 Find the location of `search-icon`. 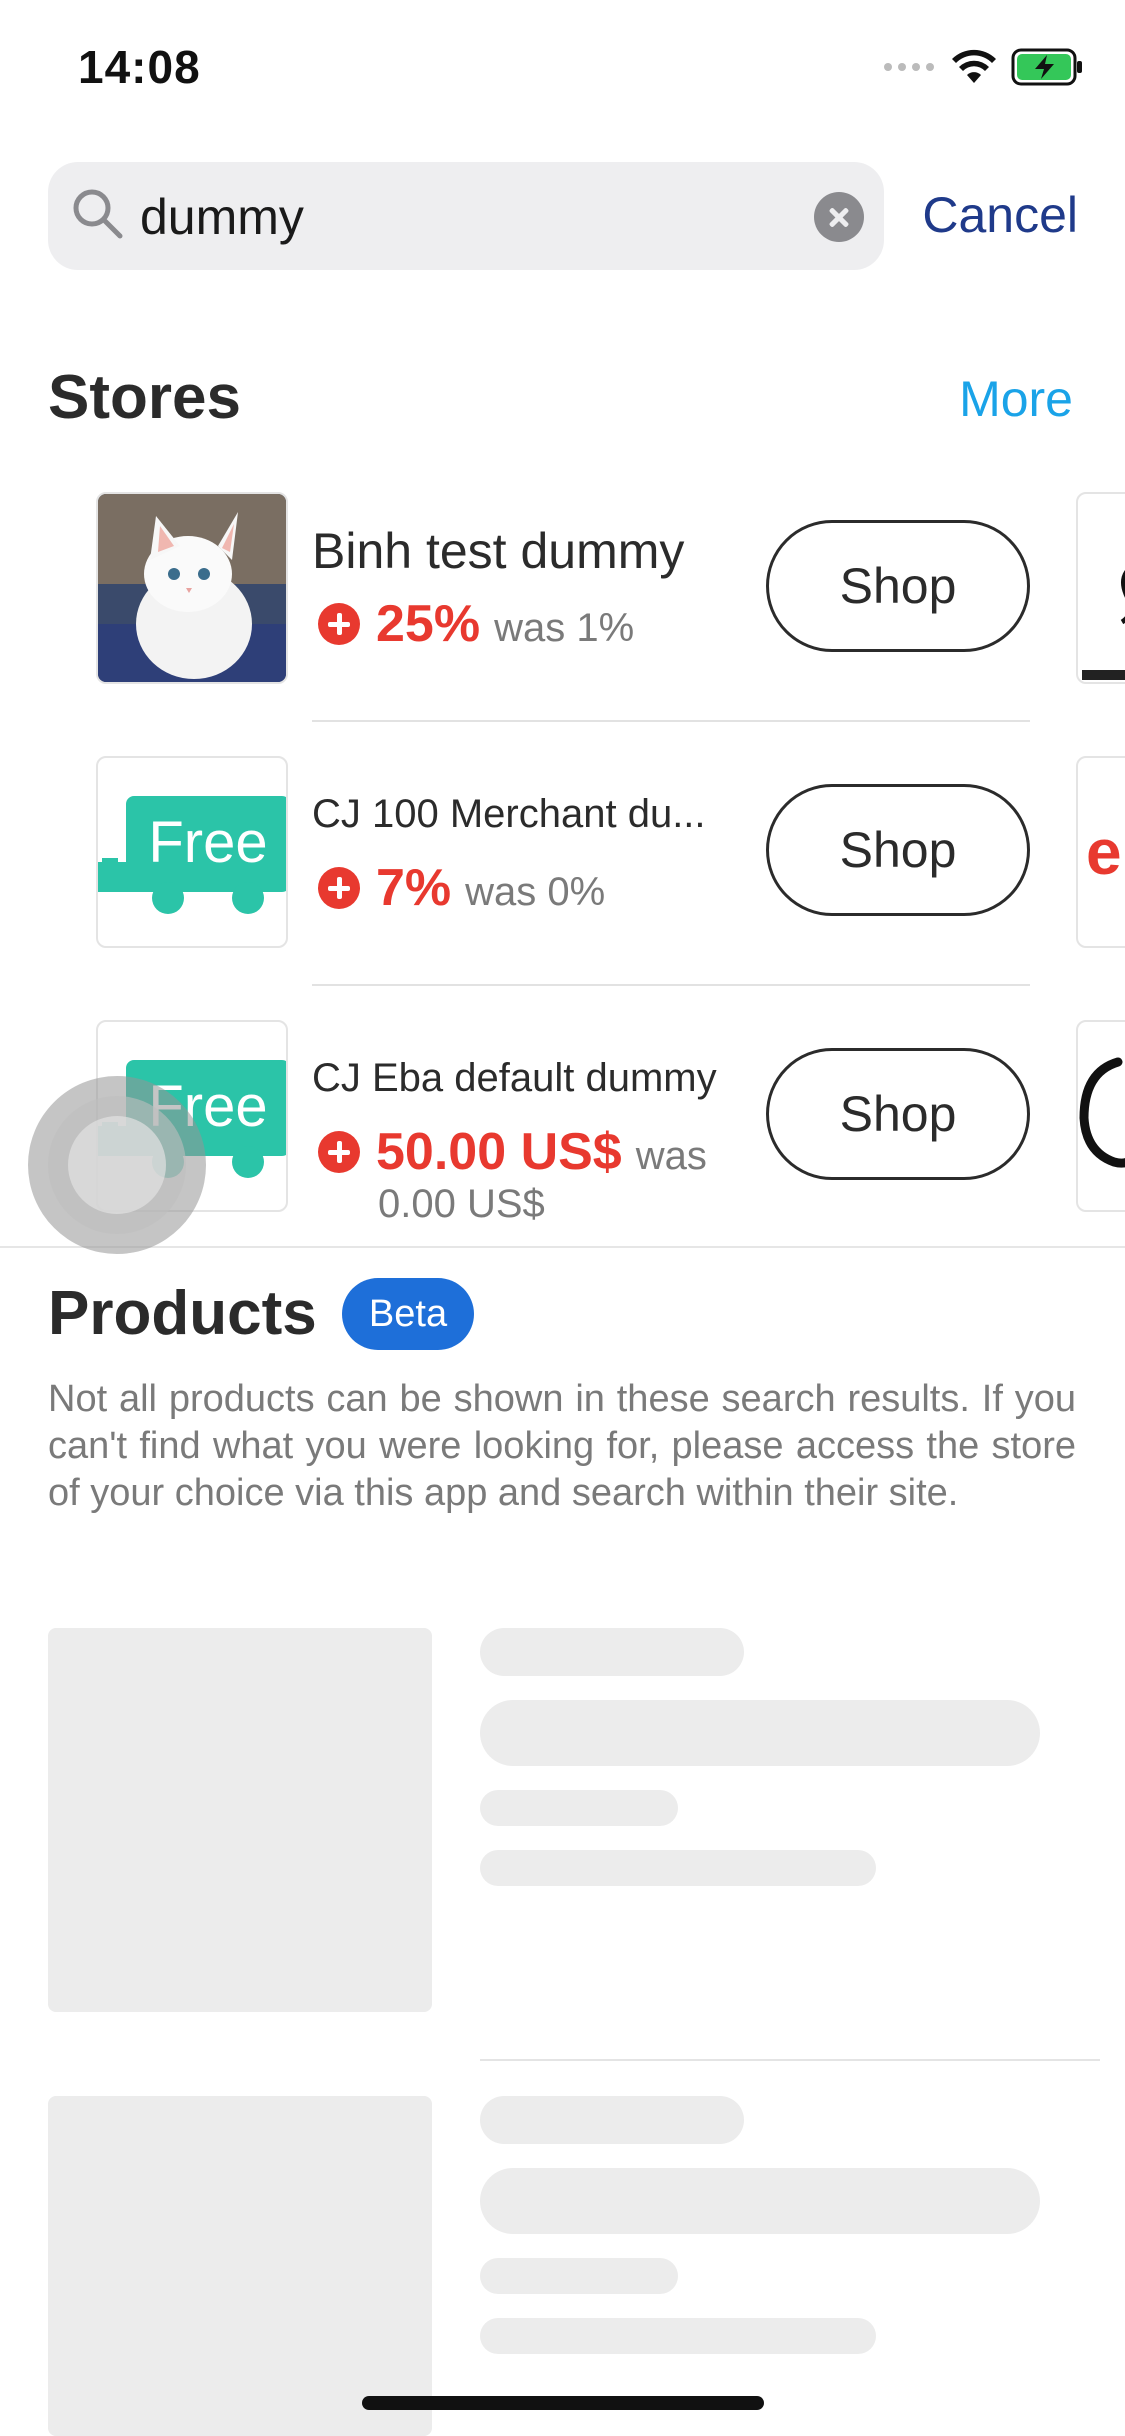

search-icon is located at coordinates (98, 214).